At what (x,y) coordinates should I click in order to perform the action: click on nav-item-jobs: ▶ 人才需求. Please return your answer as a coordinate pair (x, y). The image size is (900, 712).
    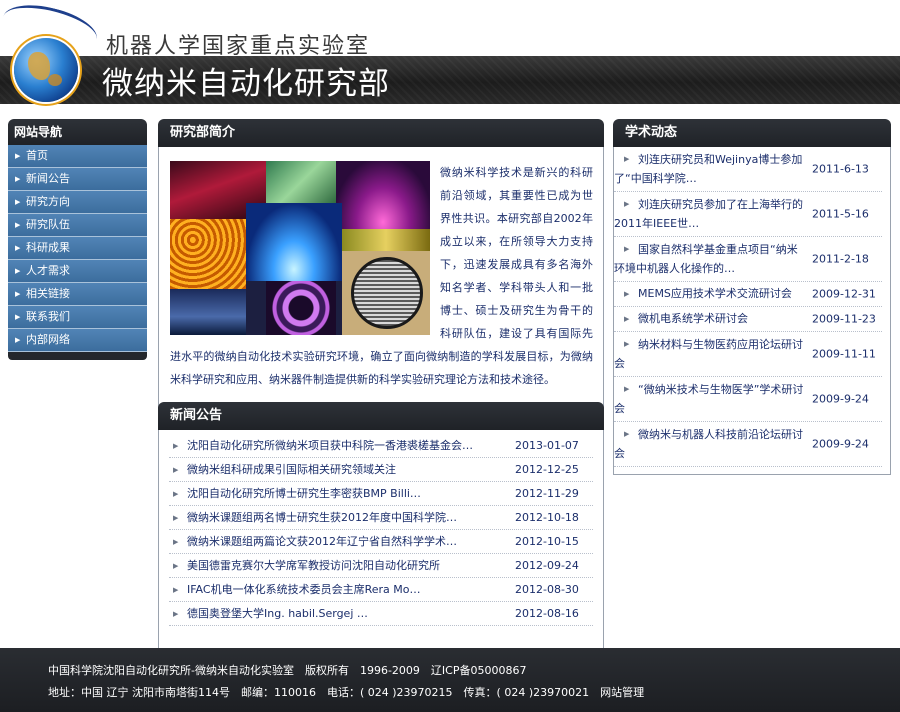
    Looking at the image, I should click on (77, 271).